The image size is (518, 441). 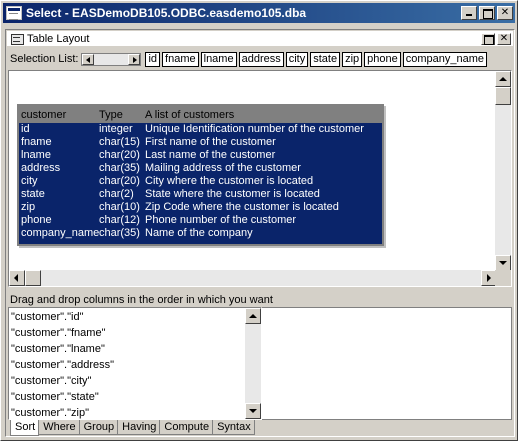 I want to click on horizontal-scrollbar, so click(x=253, y=278).